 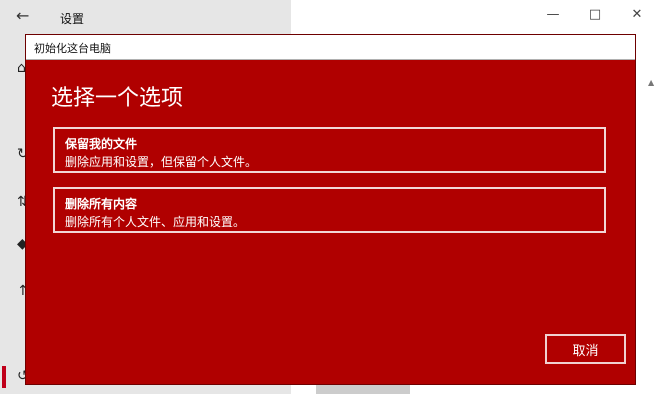 What do you see at coordinates (22, 15) in the screenshot?
I see `back-arrow-icon: ←` at bounding box center [22, 15].